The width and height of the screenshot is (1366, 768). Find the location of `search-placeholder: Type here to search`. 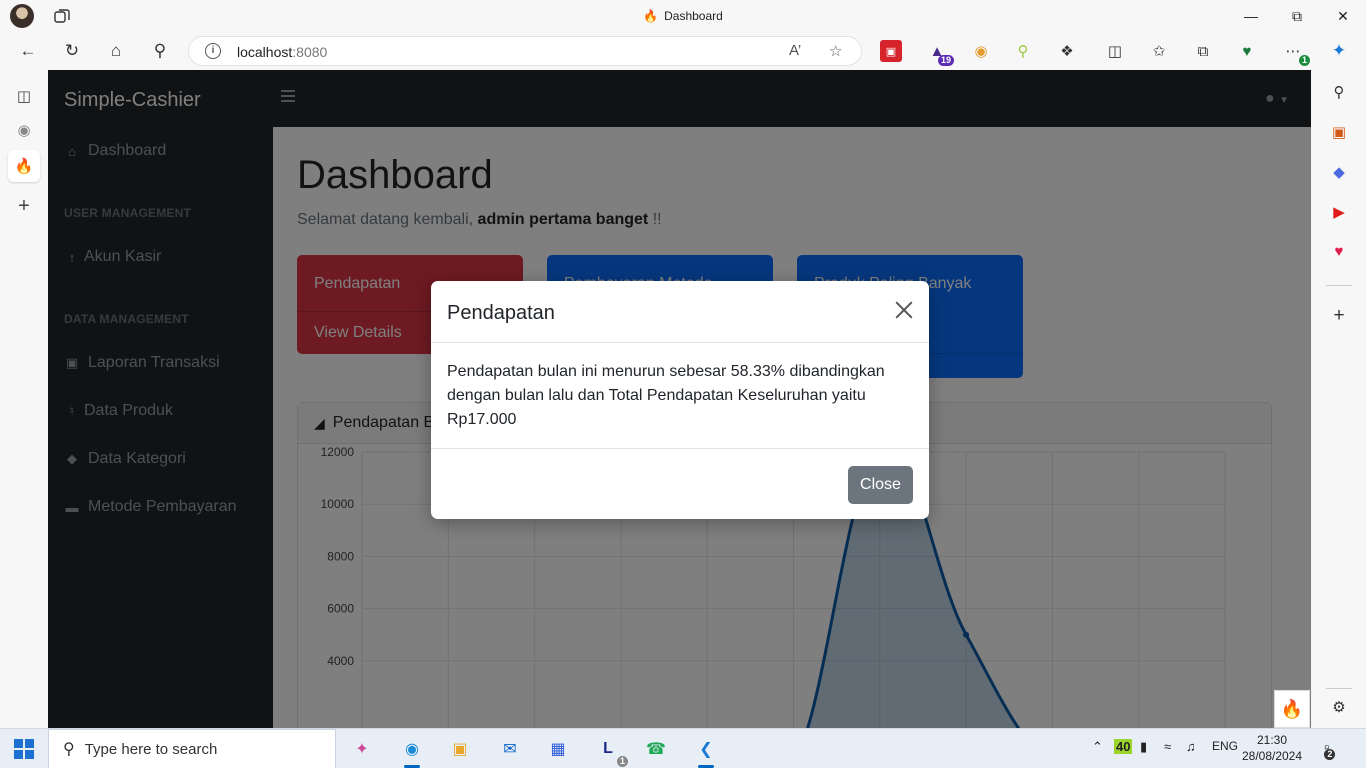

search-placeholder: Type here to search is located at coordinates (151, 749).